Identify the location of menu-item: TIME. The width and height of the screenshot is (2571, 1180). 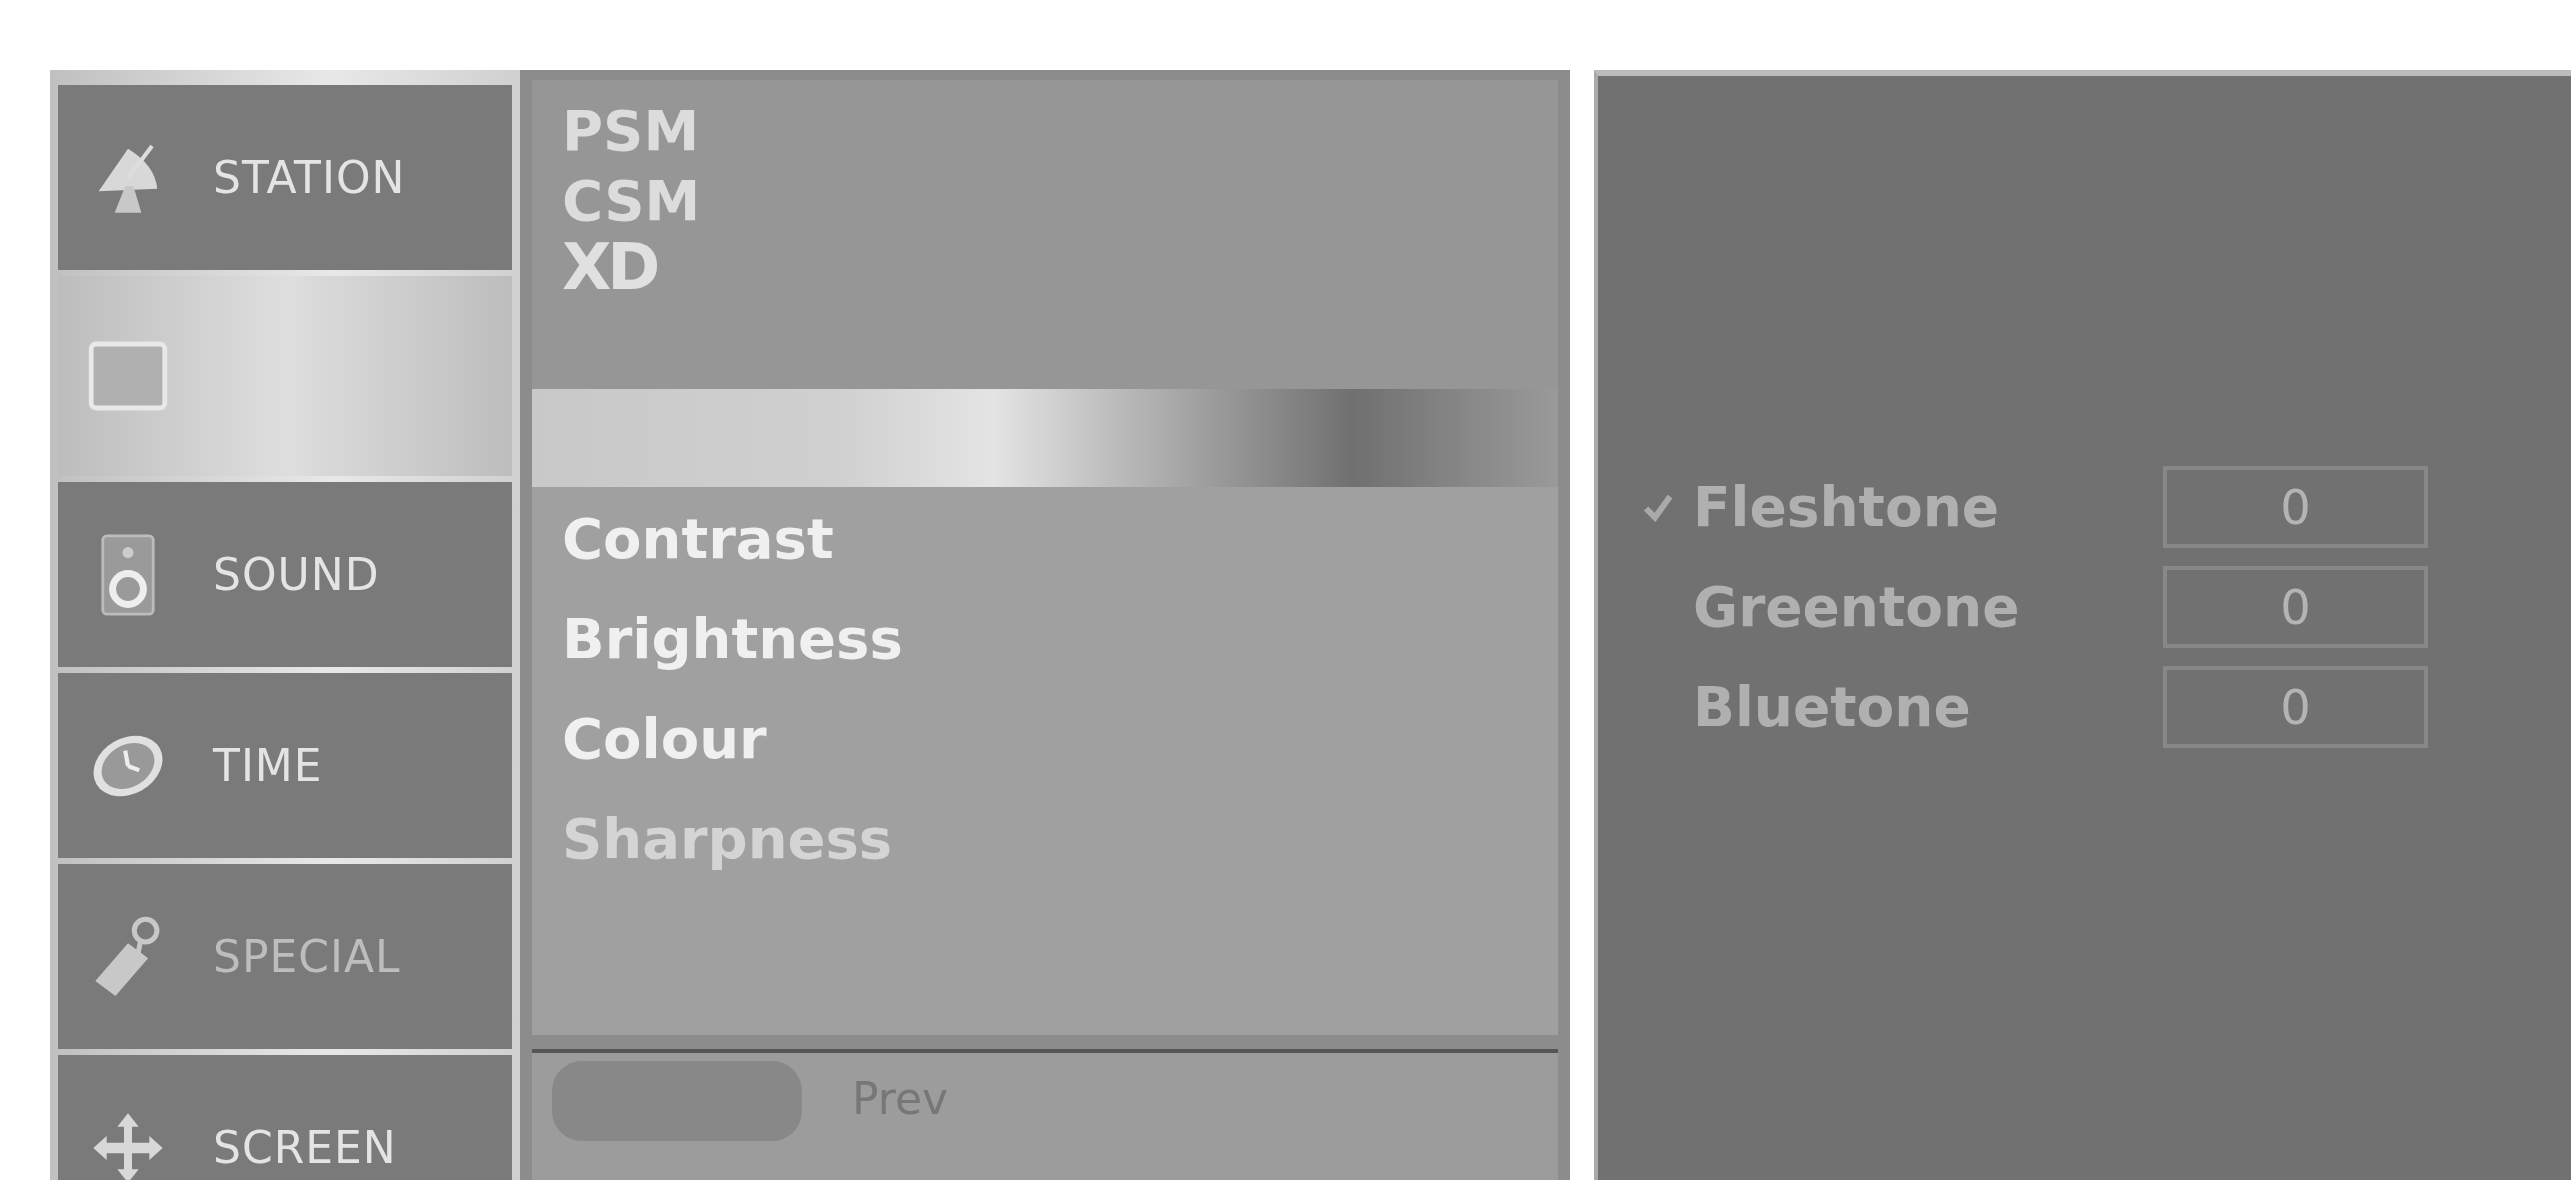
(285, 765).